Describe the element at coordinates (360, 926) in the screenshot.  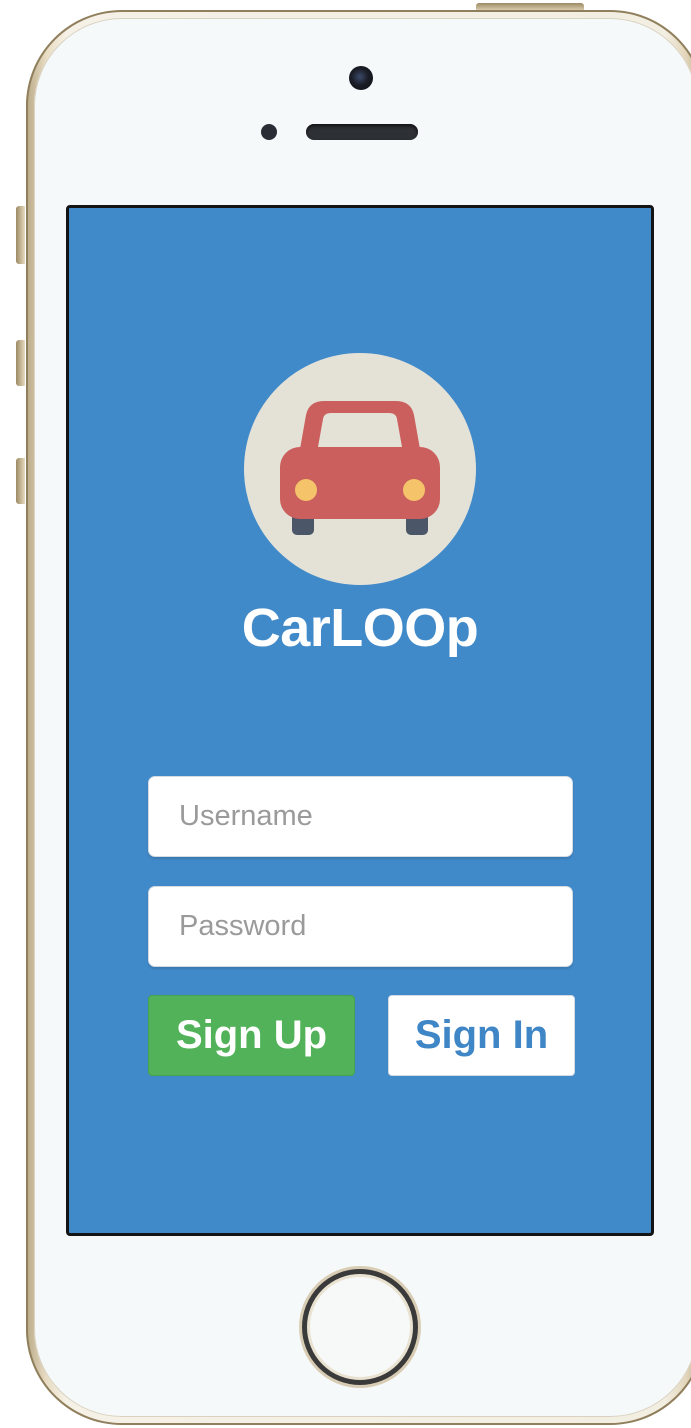
I see `password-input` at that location.